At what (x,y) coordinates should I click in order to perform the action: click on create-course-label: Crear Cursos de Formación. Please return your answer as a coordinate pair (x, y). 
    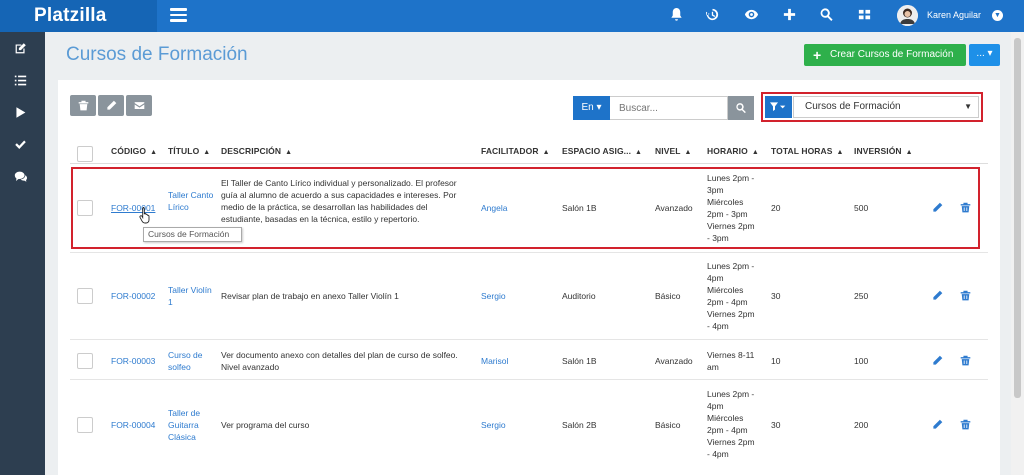
    Looking at the image, I should click on (892, 54).